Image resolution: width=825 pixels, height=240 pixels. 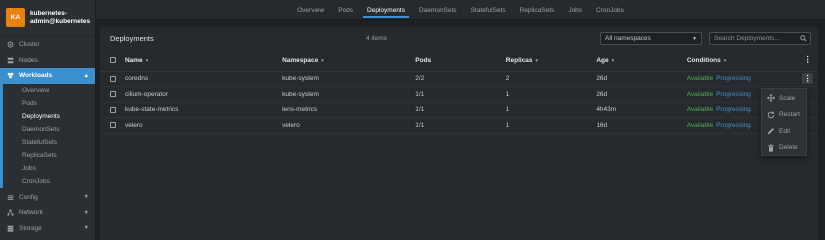 What do you see at coordinates (610, 10) in the screenshot?
I see `tab-cronjobs: CronJobs` at bounding box center [610, 10].